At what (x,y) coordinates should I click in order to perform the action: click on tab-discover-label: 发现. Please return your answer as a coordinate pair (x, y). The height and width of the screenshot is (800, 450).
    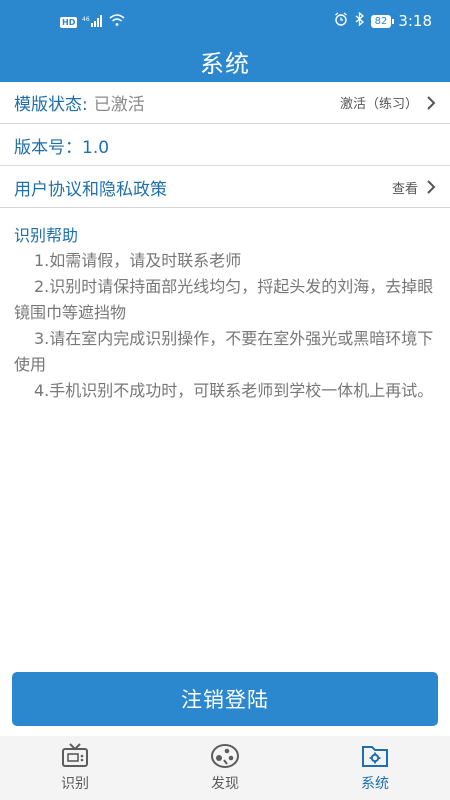
    Looking at the image, I should click on (225, 784).